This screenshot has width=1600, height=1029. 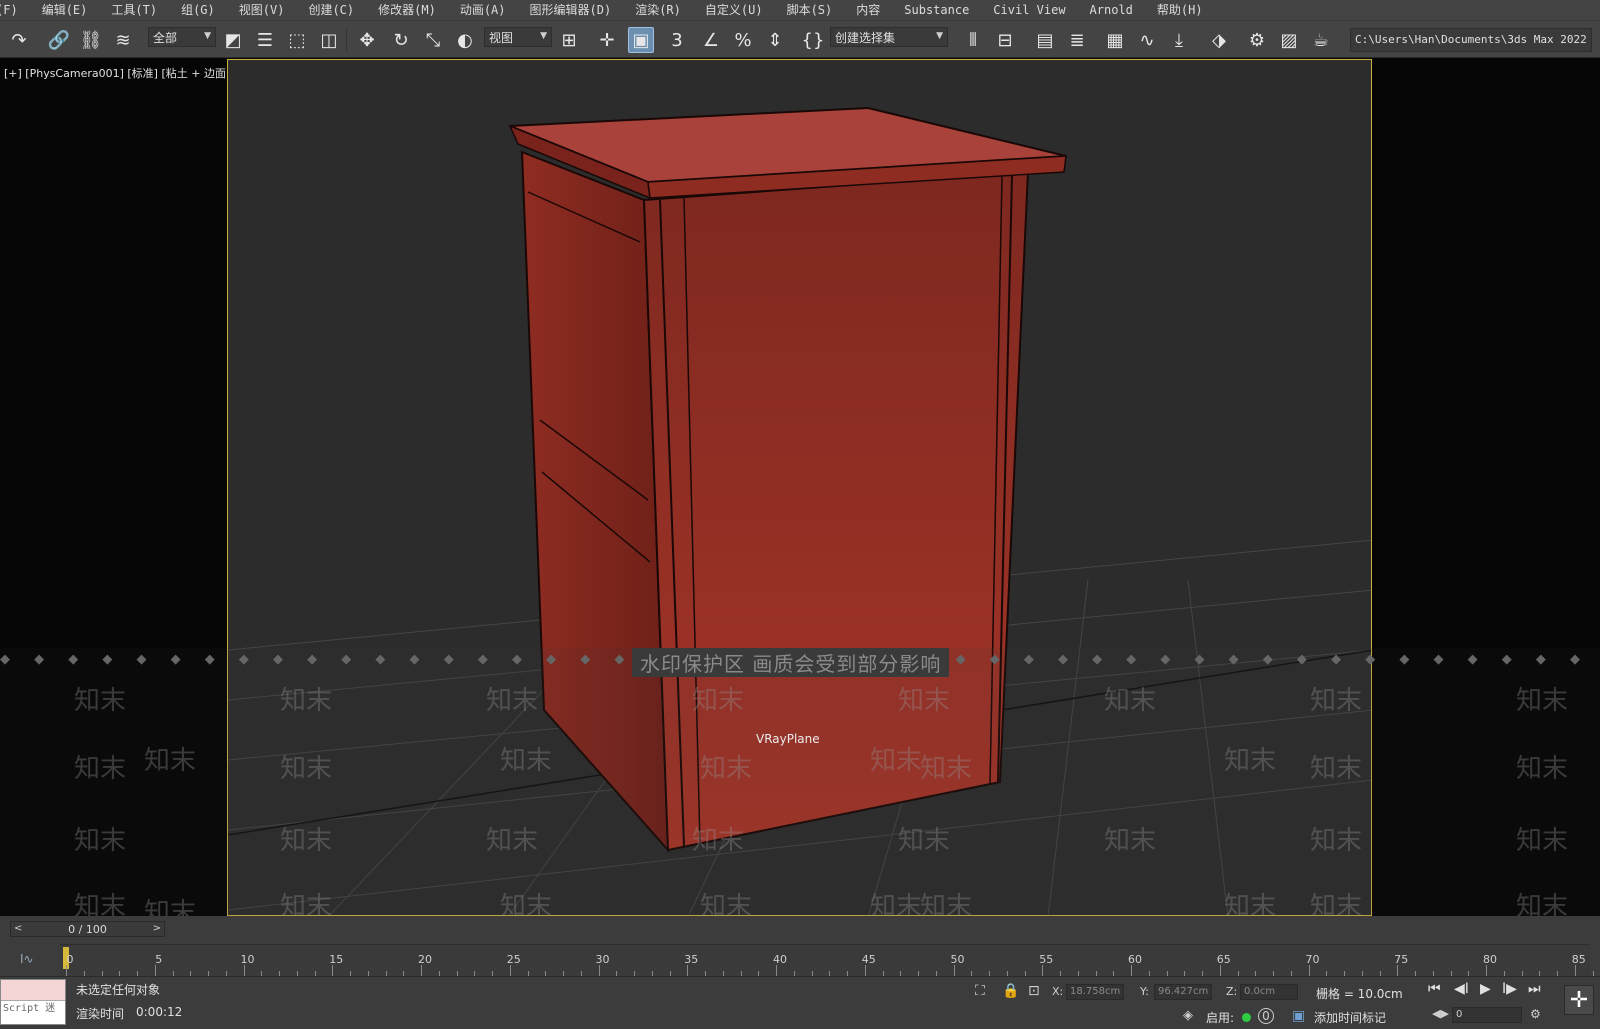 I want to click on adaptive-degradation-icon: ◈, so click(x=1188, y=1015).